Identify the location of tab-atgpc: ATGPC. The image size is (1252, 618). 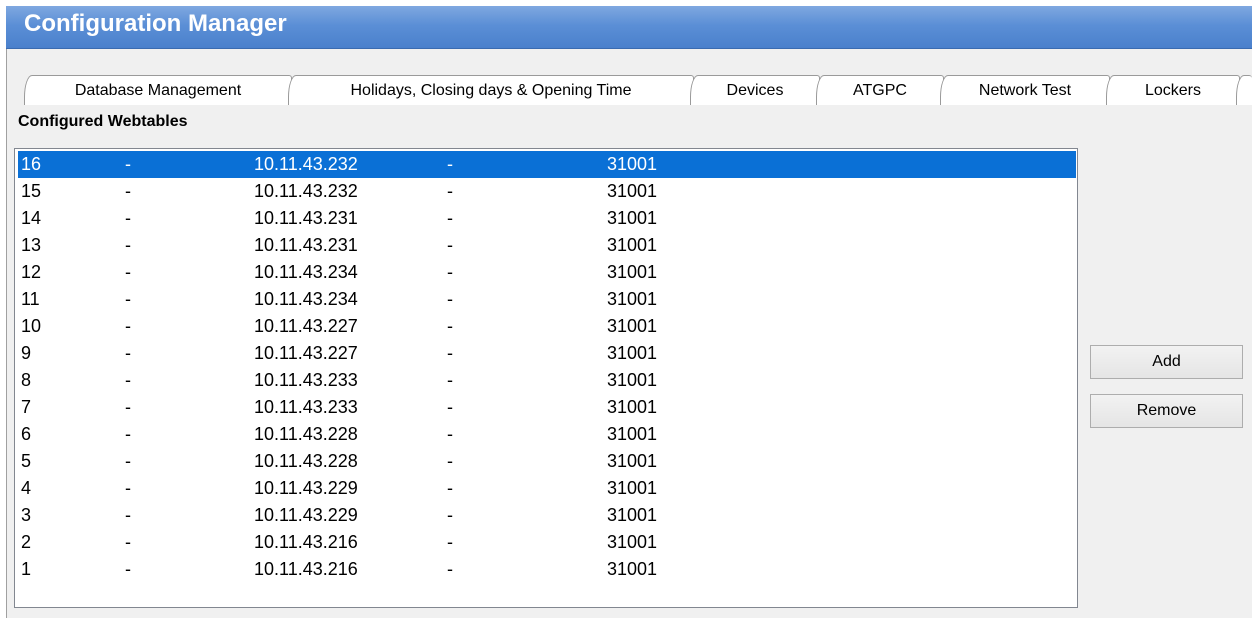
(880, 90).